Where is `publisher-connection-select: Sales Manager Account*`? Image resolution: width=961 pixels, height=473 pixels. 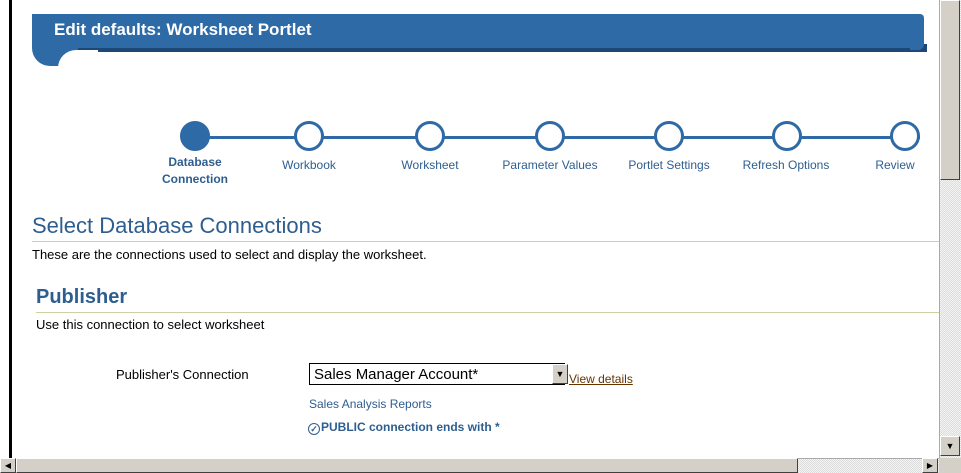
publisher-connection-select: Sales Manager Account* is located at coordinates (437, 374).